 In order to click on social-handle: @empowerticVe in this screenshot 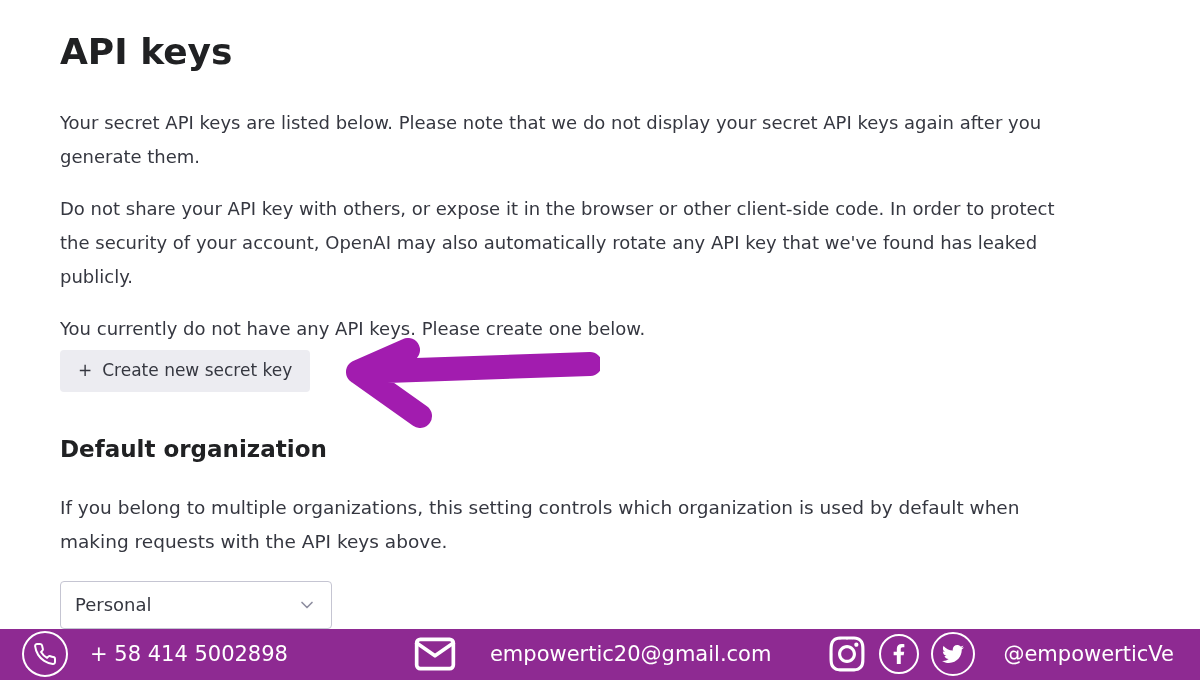, I will do `click(1088, 654)`.